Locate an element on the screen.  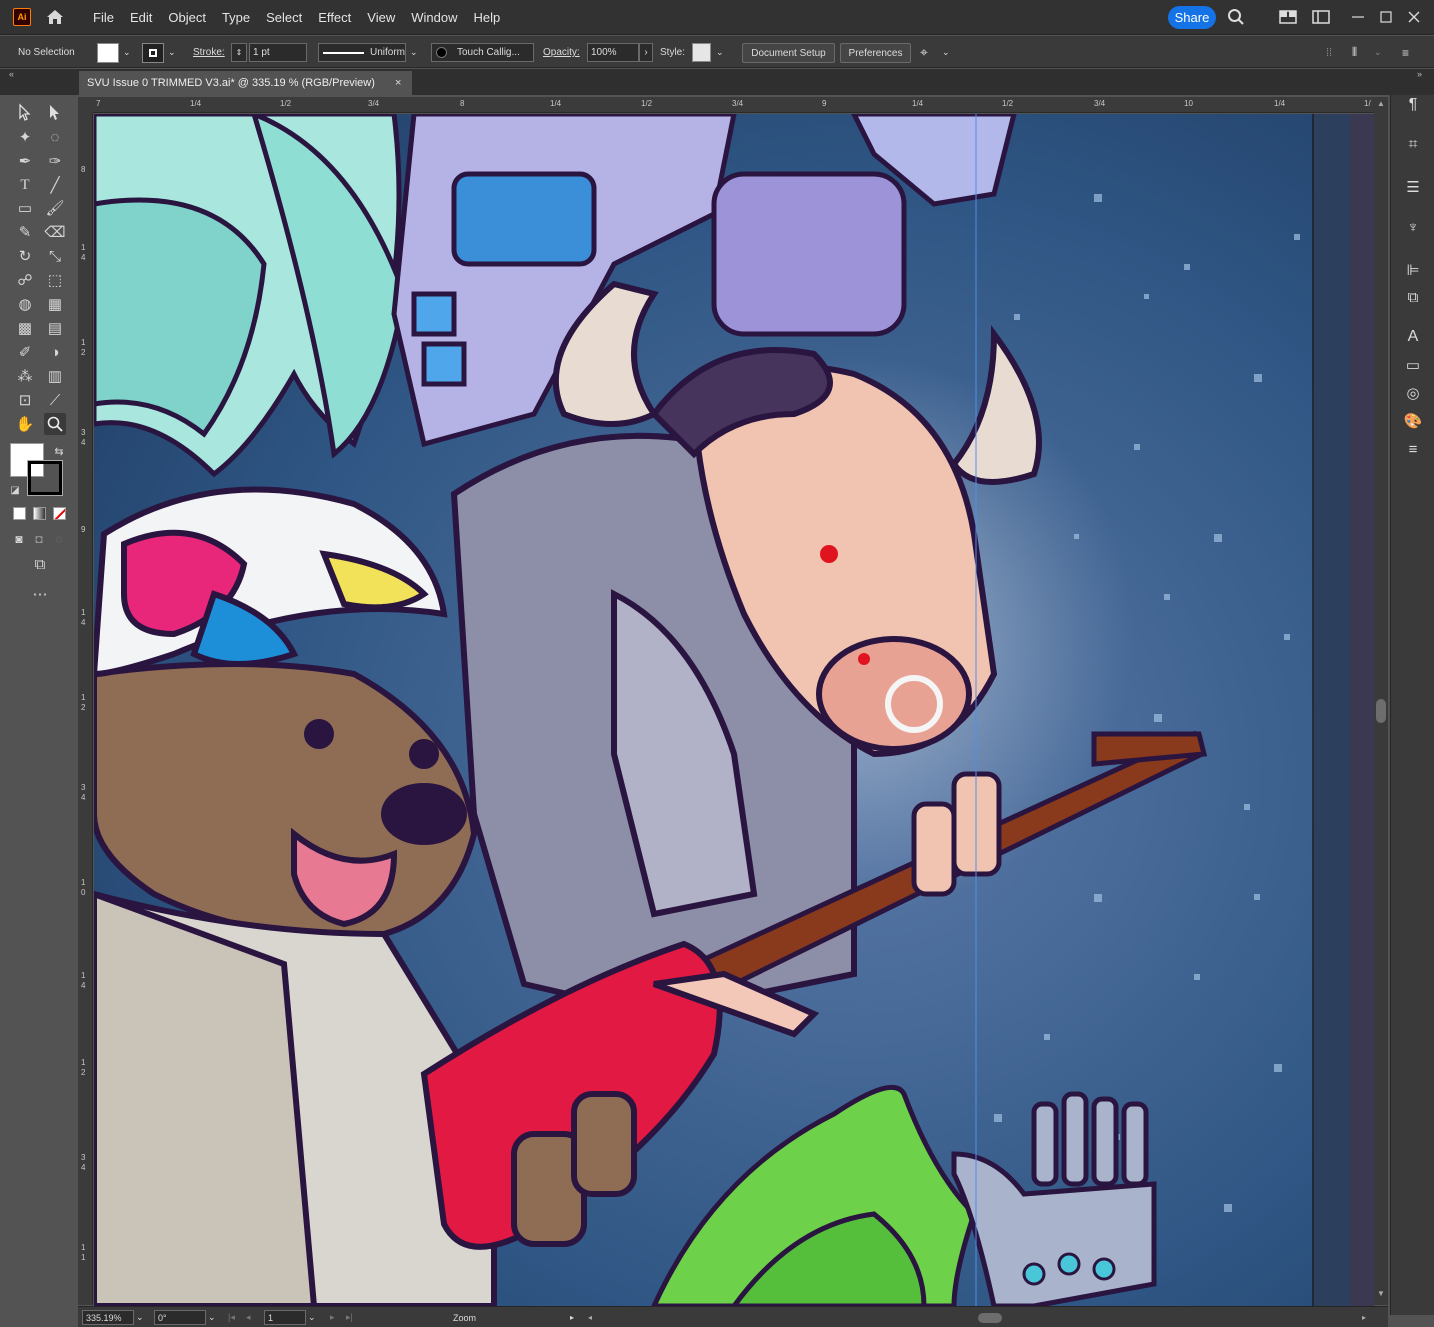
preferences-button: Preferences is located at coordinates (875, 53).